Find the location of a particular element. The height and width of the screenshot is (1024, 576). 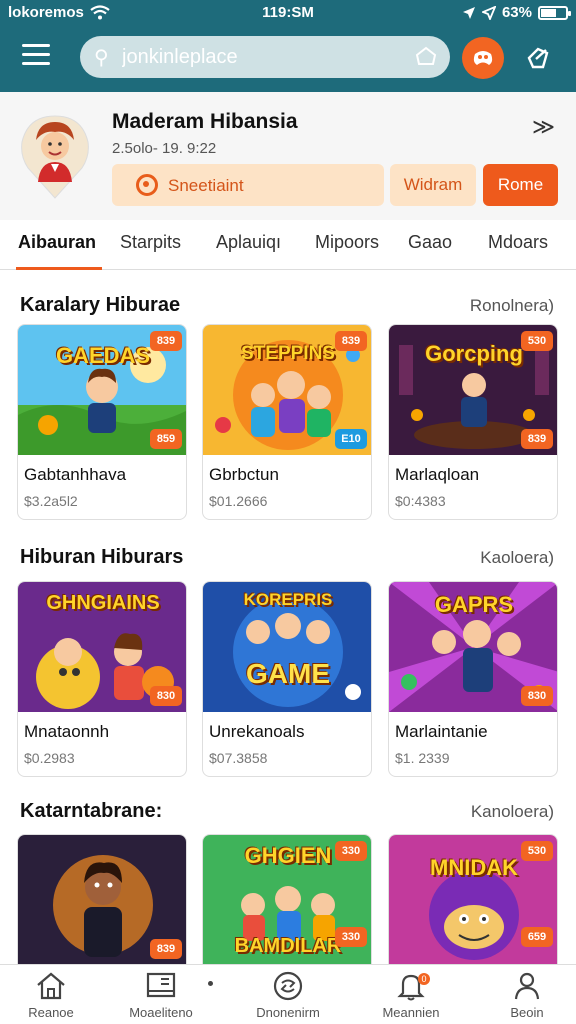

tab-0: Aibauran is located at coordinates (57, 242).